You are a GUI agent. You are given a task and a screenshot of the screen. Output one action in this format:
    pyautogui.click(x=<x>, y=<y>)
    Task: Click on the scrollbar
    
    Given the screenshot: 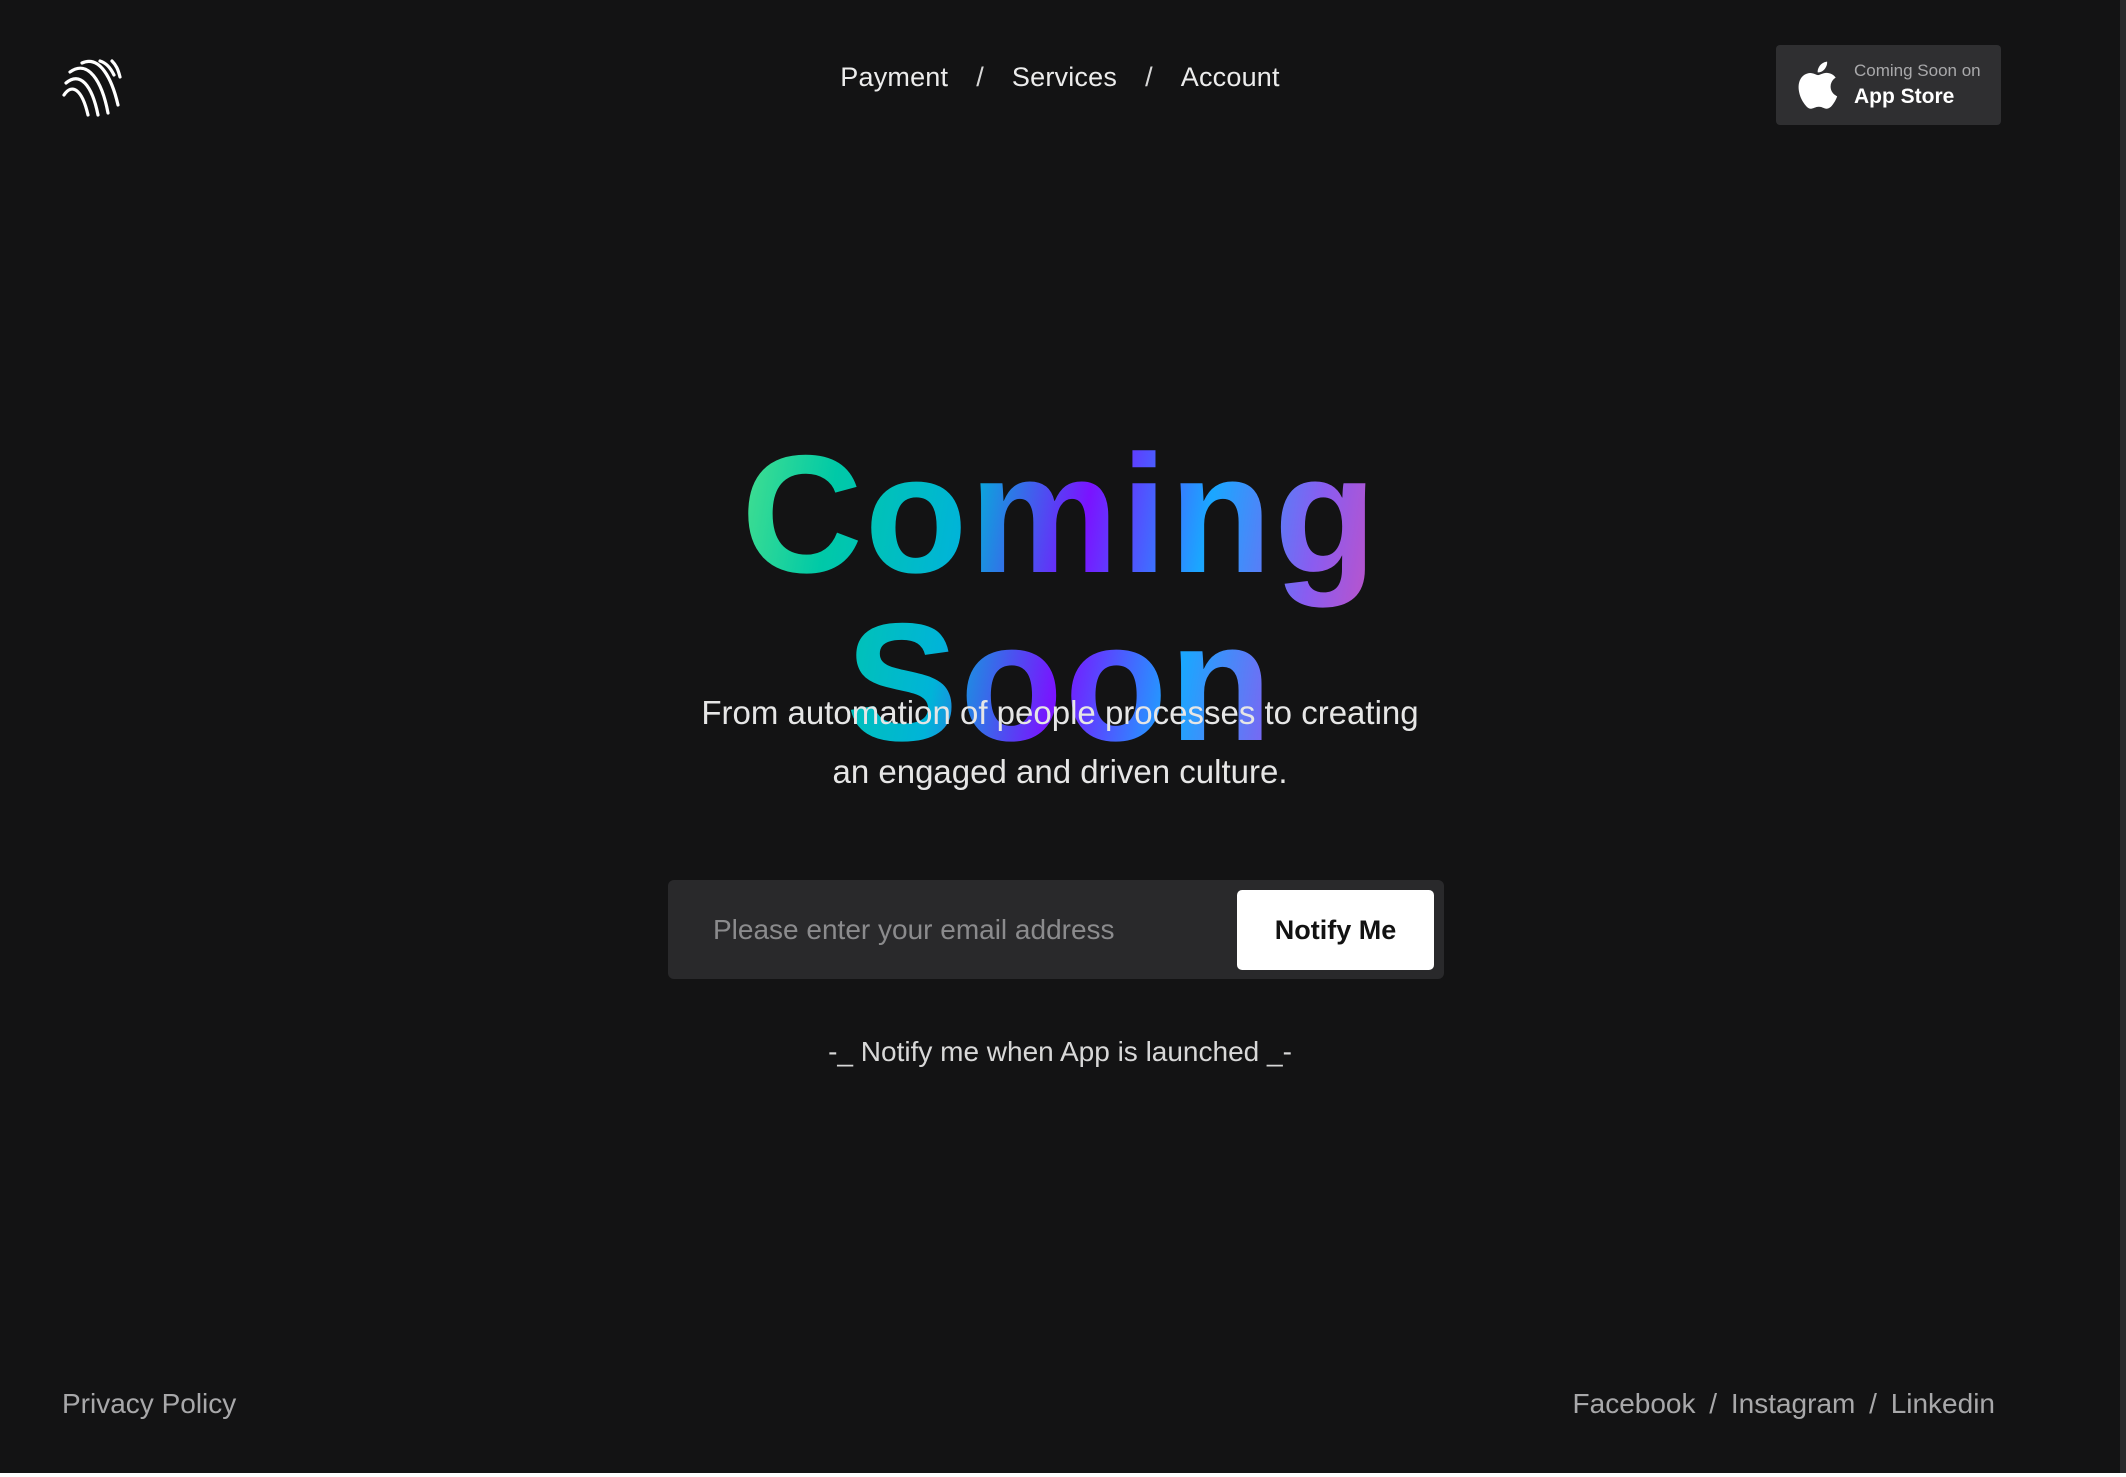 What is the action you would take?
    pyautogui.click(x=2123, y=736)
    